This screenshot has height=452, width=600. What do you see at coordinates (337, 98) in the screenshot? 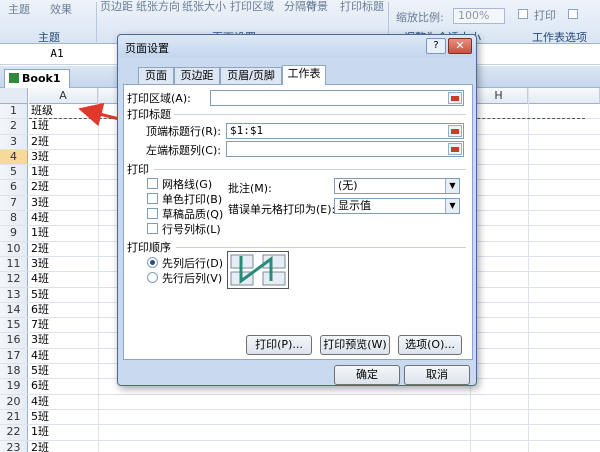
I see `print-area-input` at bounding box center [337, 98].